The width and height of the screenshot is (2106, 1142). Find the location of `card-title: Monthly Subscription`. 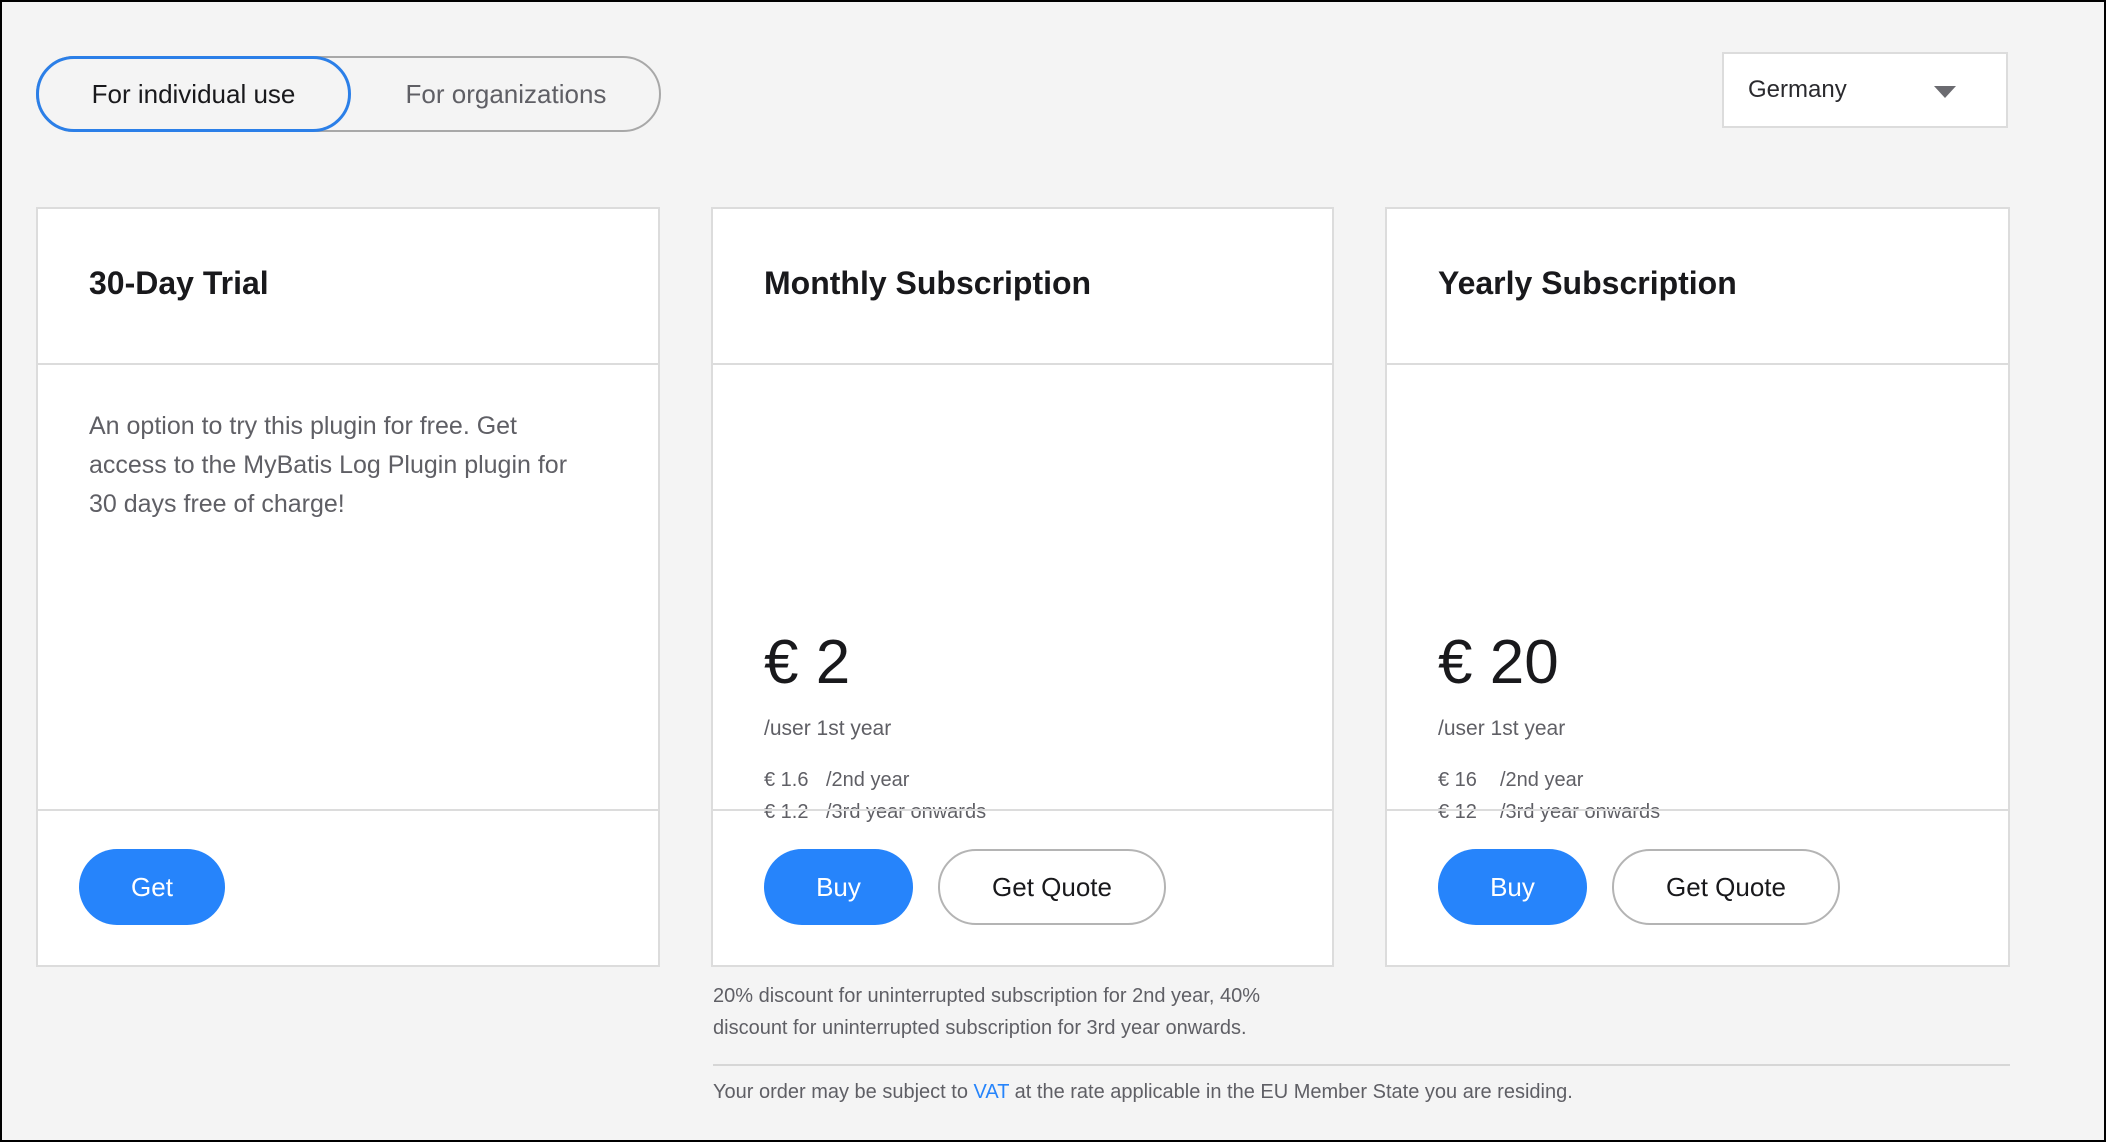

card-title: Monthly Subscription is located at coordinates (928, 283).